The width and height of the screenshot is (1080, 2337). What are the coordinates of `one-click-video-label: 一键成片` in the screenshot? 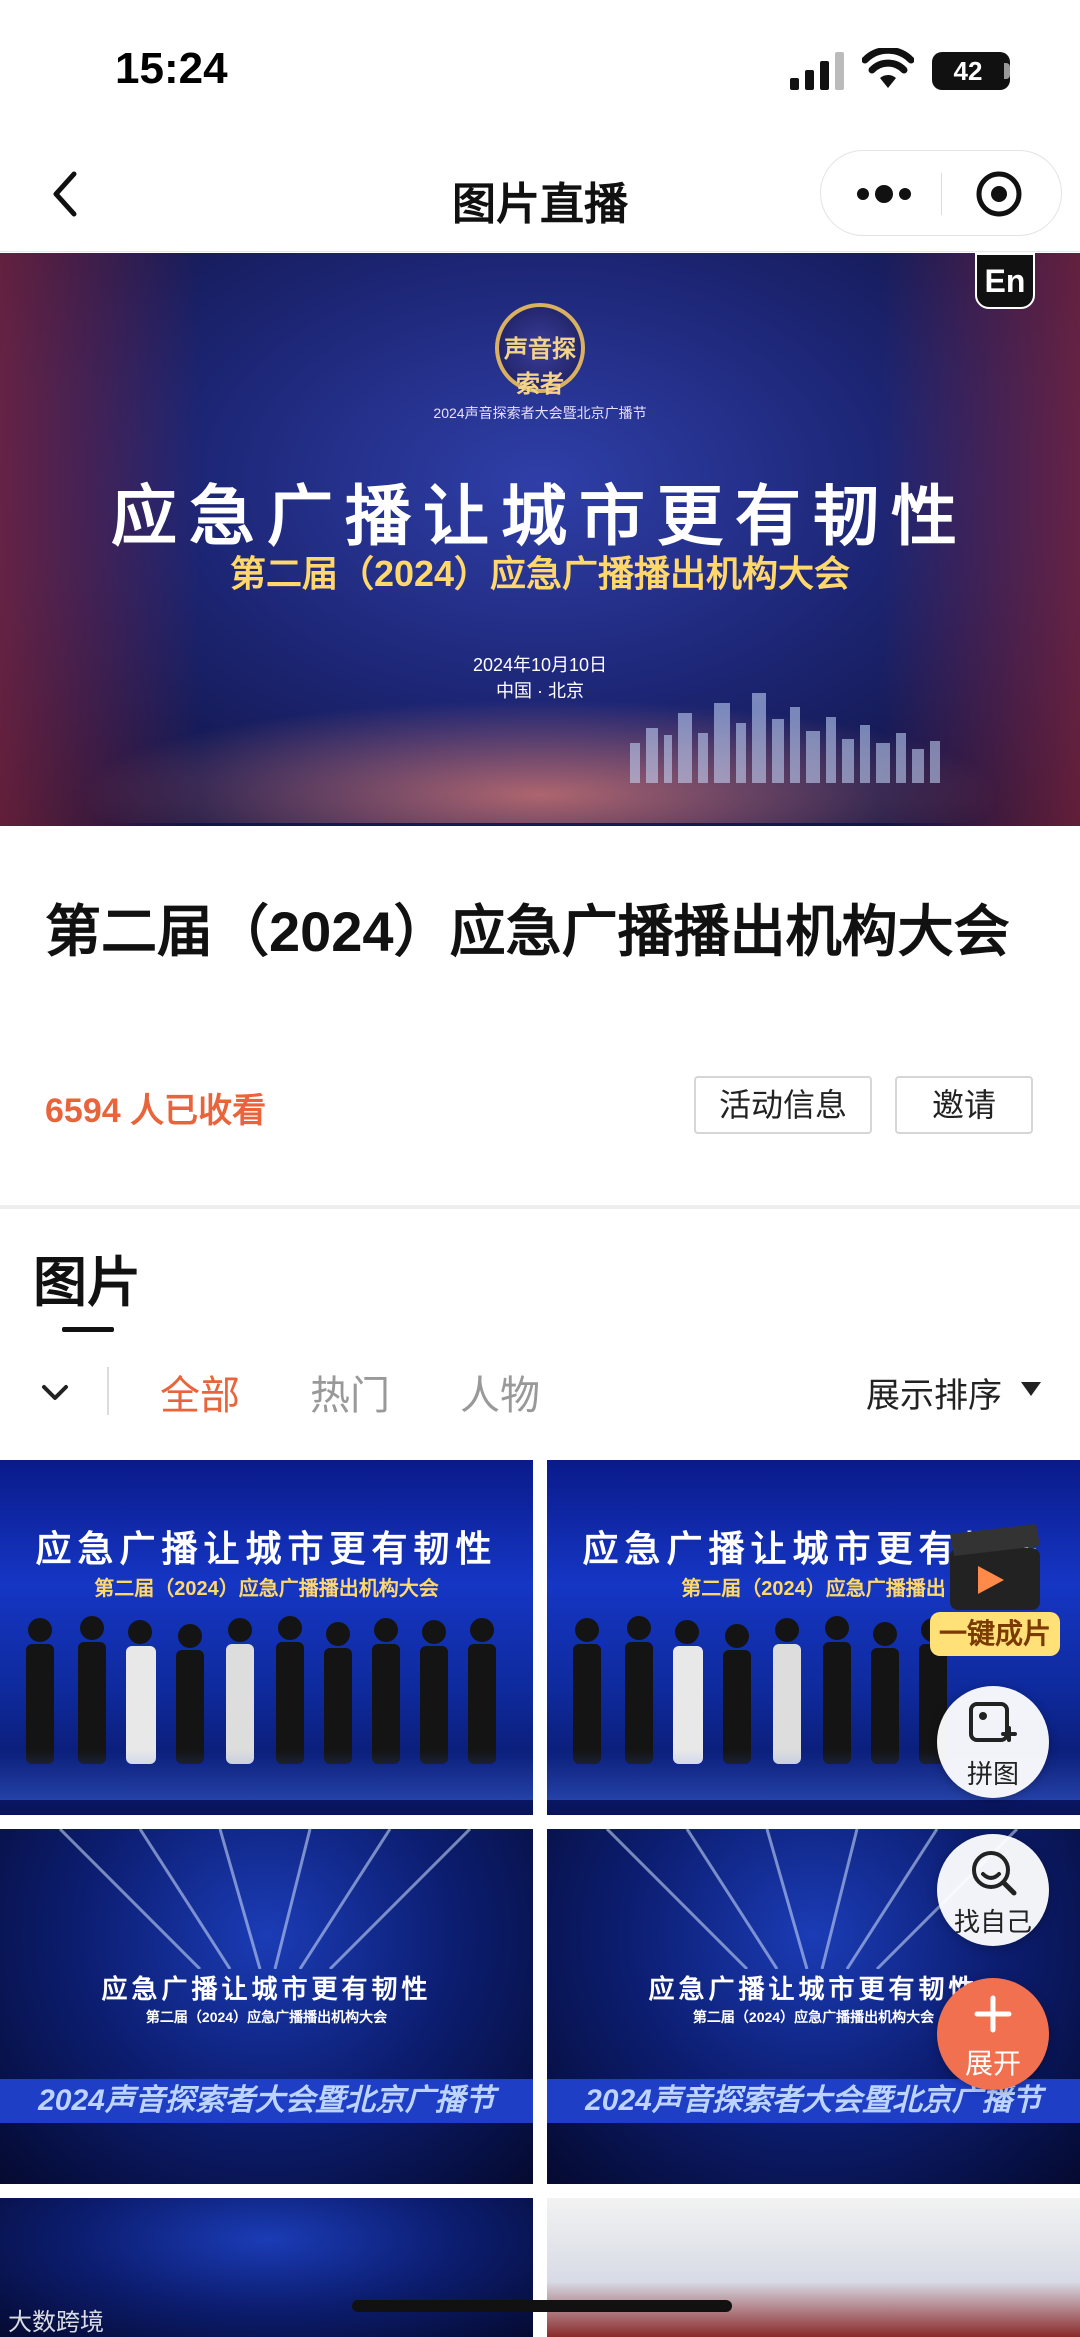 It's located at (995, 1634).